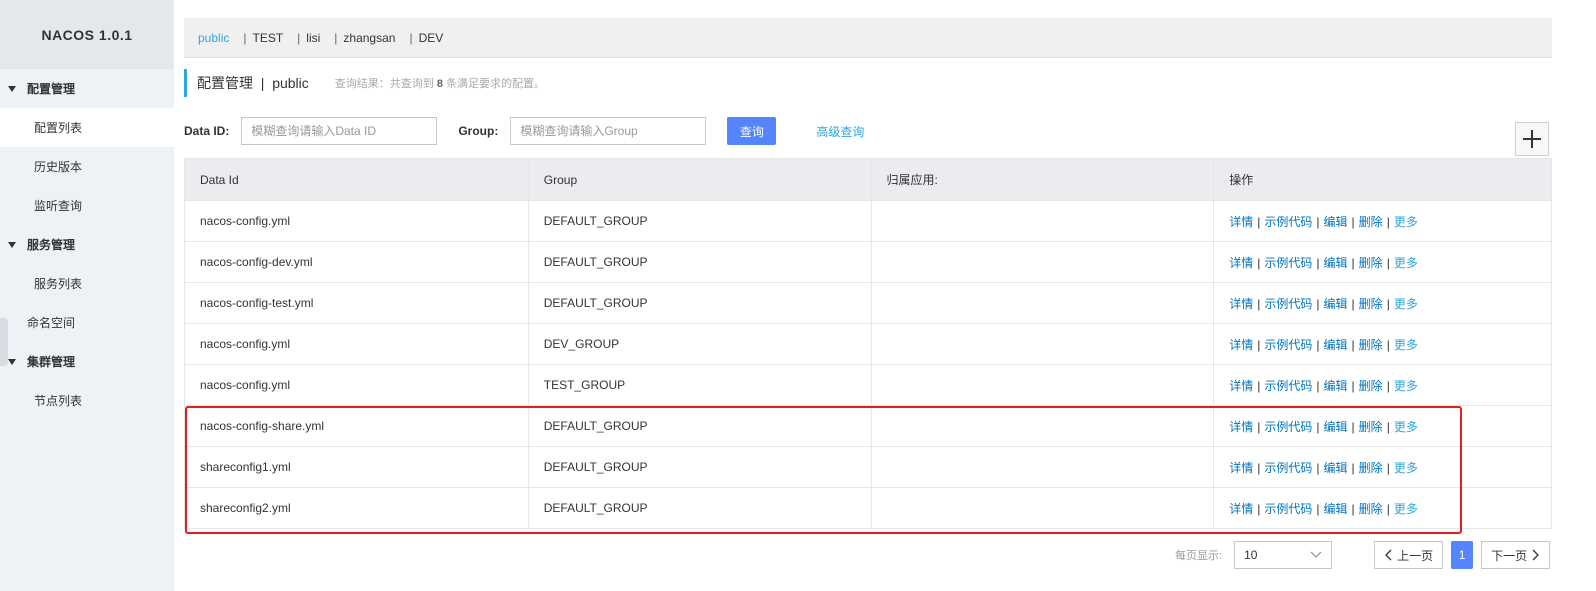 The width and height of the screenshot is (1596, 591). What do you see at coordinates (1532, 139) in the screenshot?
I see `add-config-button` at bounding box center [1532, 139].